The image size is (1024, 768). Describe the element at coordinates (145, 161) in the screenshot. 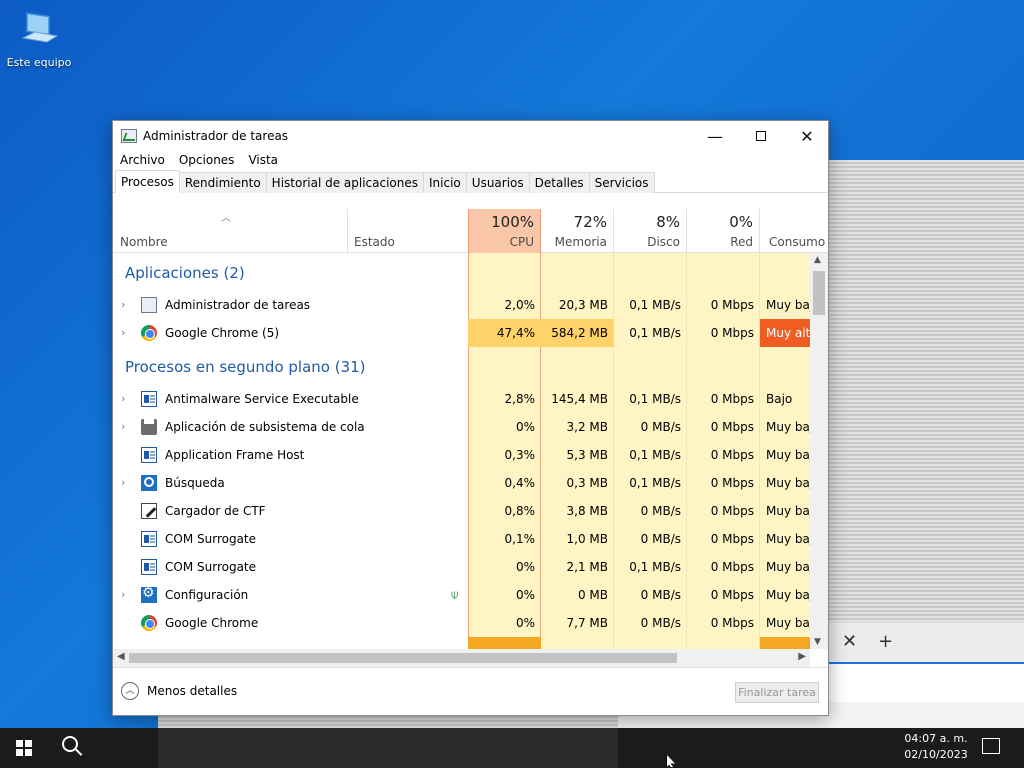

I see `menu-archivo: Archivo` at that location.